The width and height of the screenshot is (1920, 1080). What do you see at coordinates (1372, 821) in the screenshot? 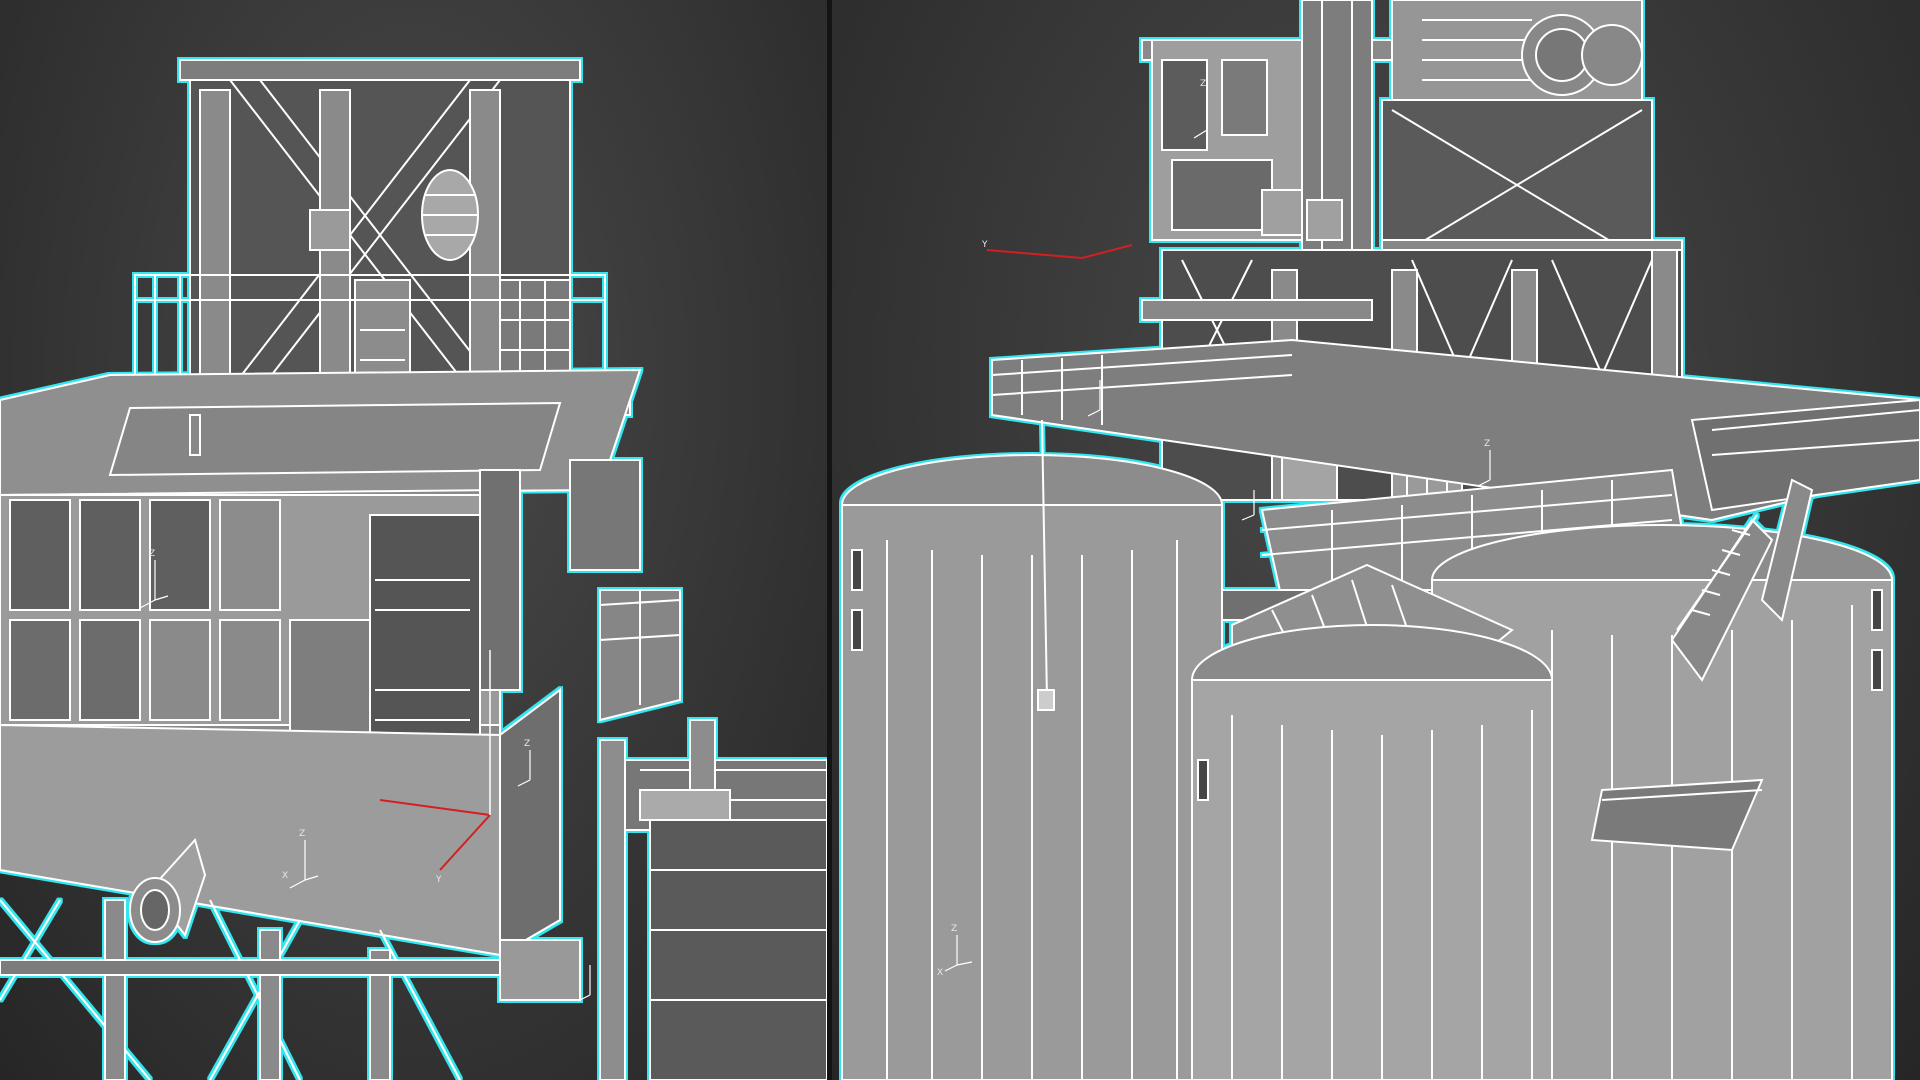
I see `silo-center` at bounding box center [1372, 821].